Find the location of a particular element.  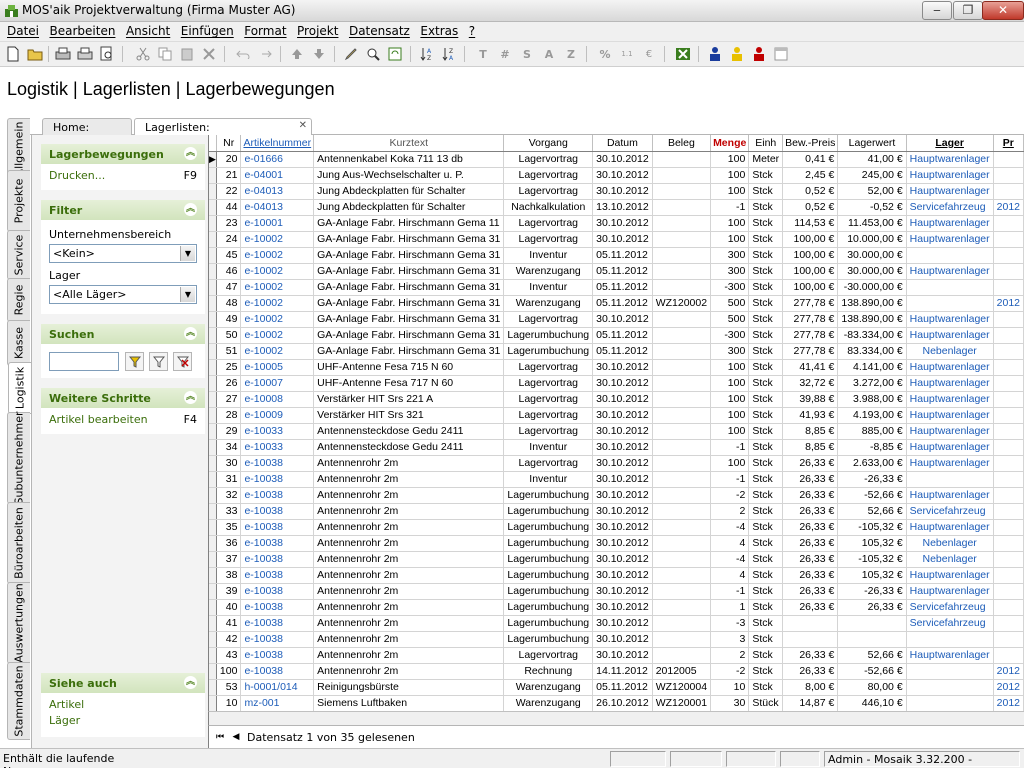

collapse-icon: ︽ is located at coordinates (190, 397).